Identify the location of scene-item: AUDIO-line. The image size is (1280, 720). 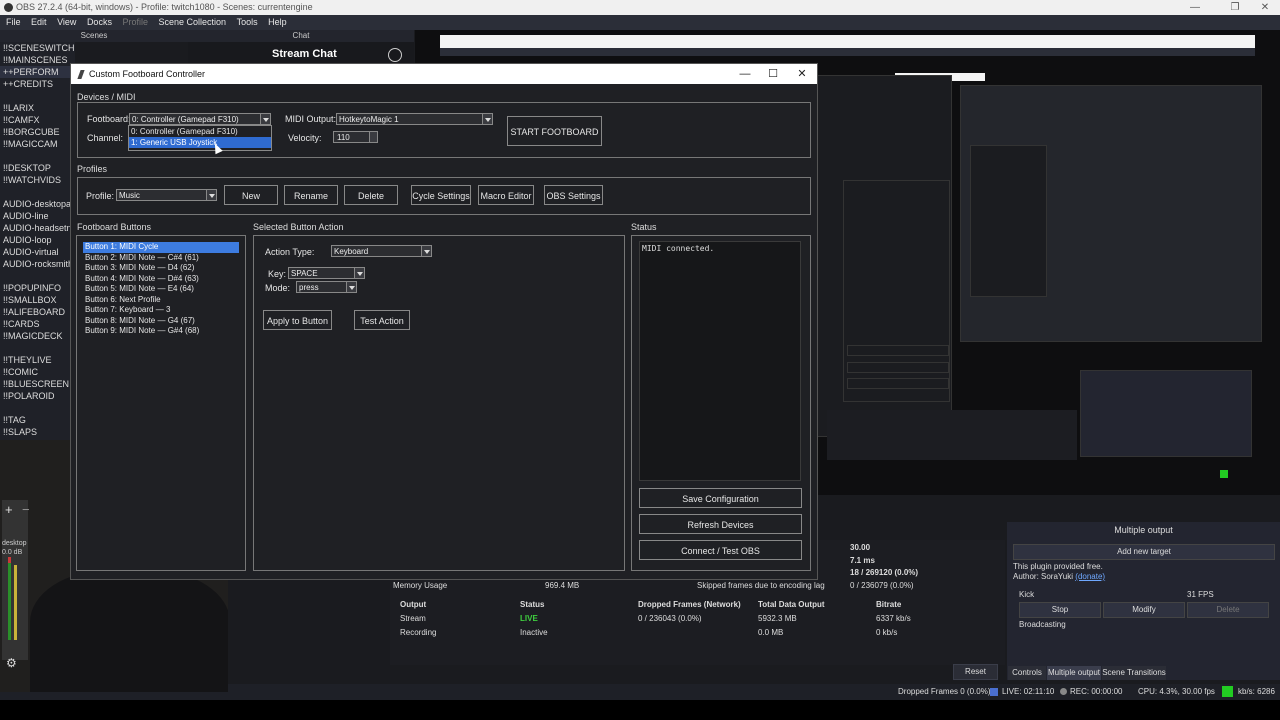
(37, 216).